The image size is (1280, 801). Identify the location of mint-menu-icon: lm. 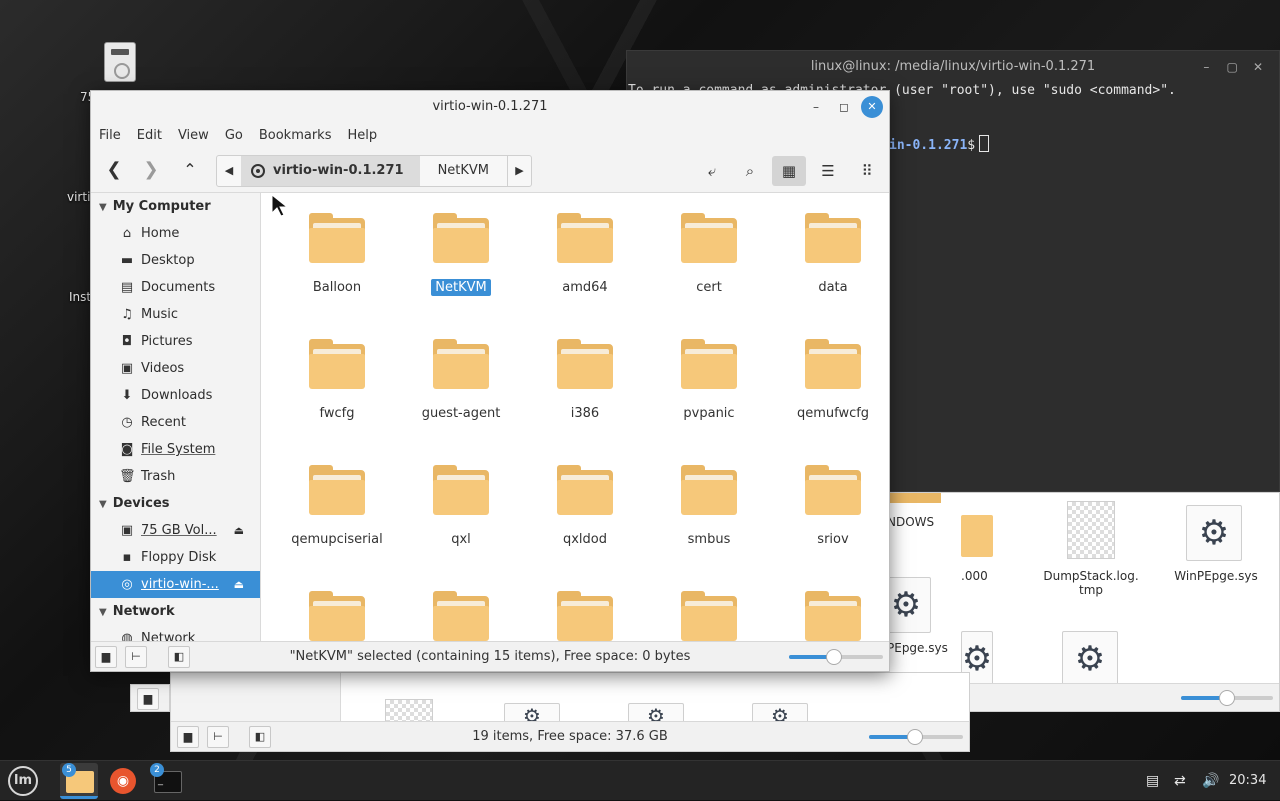
(23, 781).